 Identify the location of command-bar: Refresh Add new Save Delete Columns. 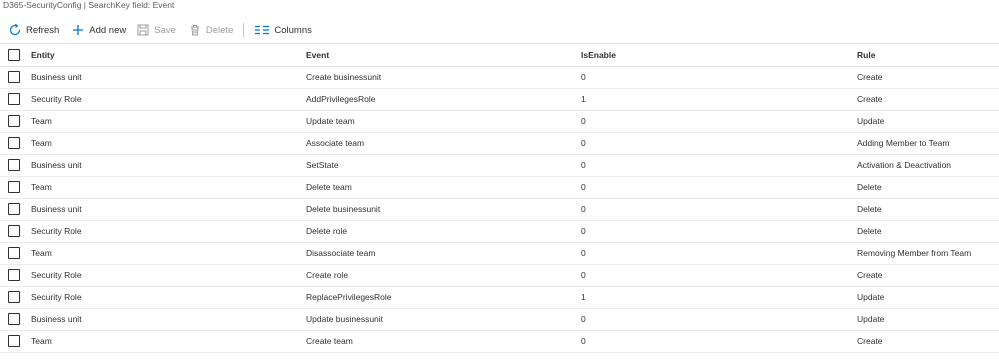
(499, 30).